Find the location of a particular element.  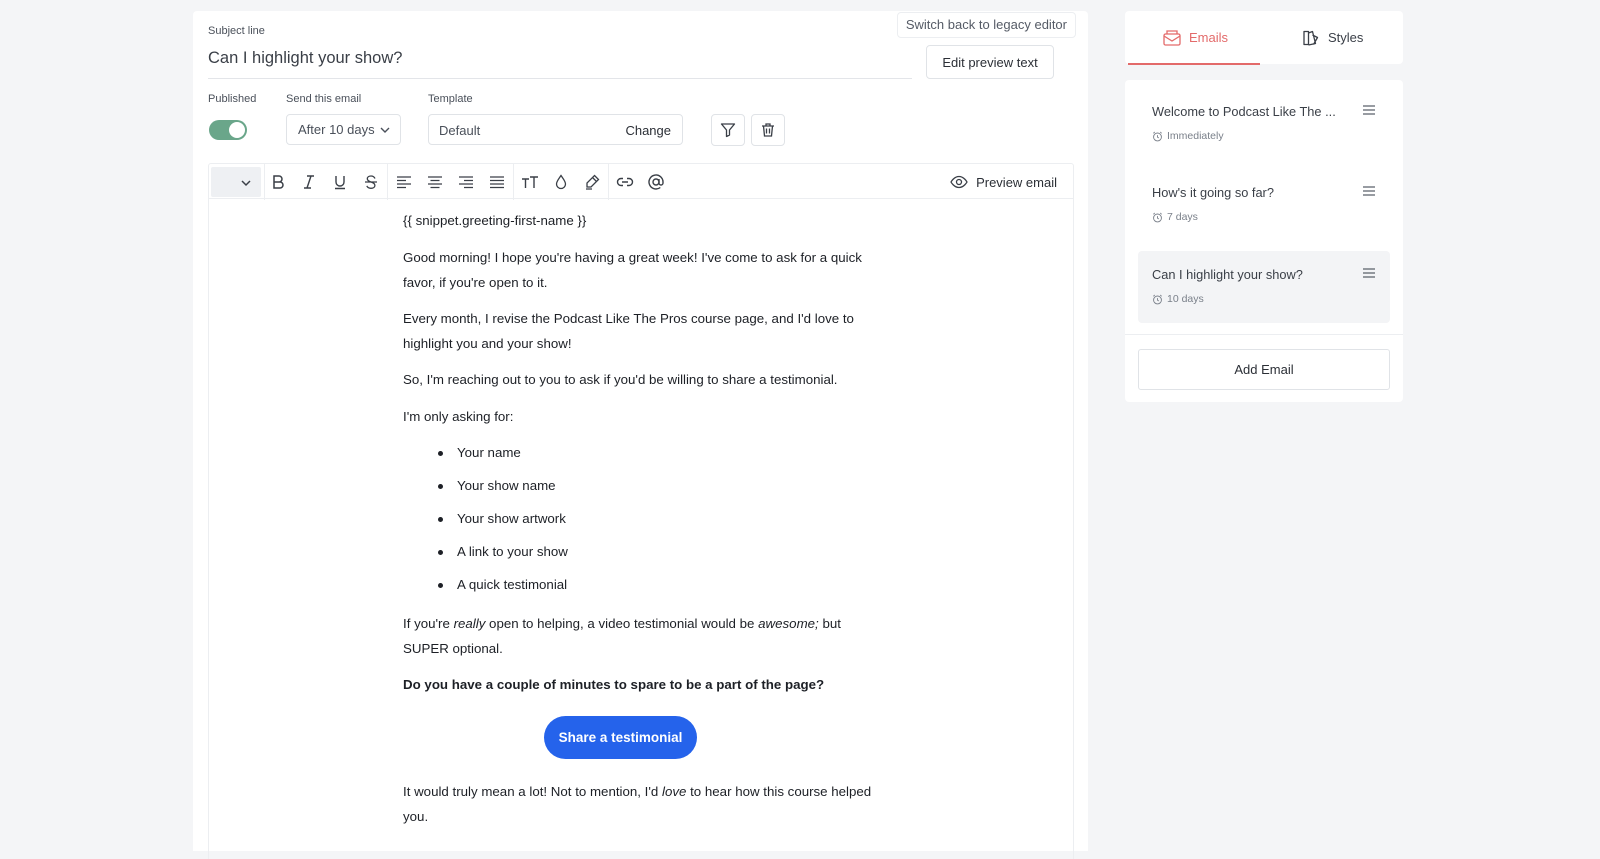

italic-button is located at coordinates (309, 182).